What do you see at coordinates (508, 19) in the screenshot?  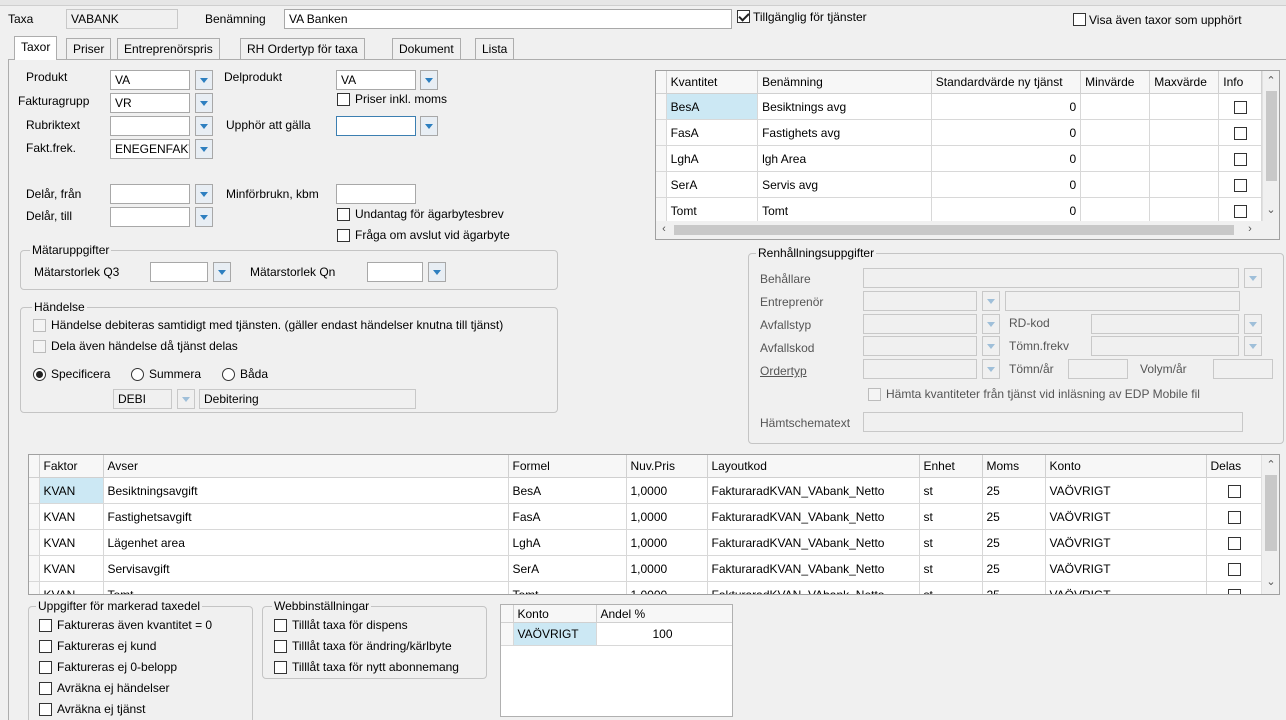 I see `benamning-field: VA Banken` at bounding box center [508, 19].